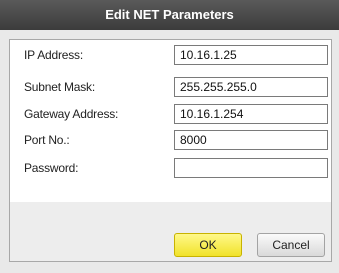 This screenshot has width=339, height=273. What do you see at coordinates (251, 114) in the screenshot?
I see `gateway-address-input` at bounding box center [251, 114].